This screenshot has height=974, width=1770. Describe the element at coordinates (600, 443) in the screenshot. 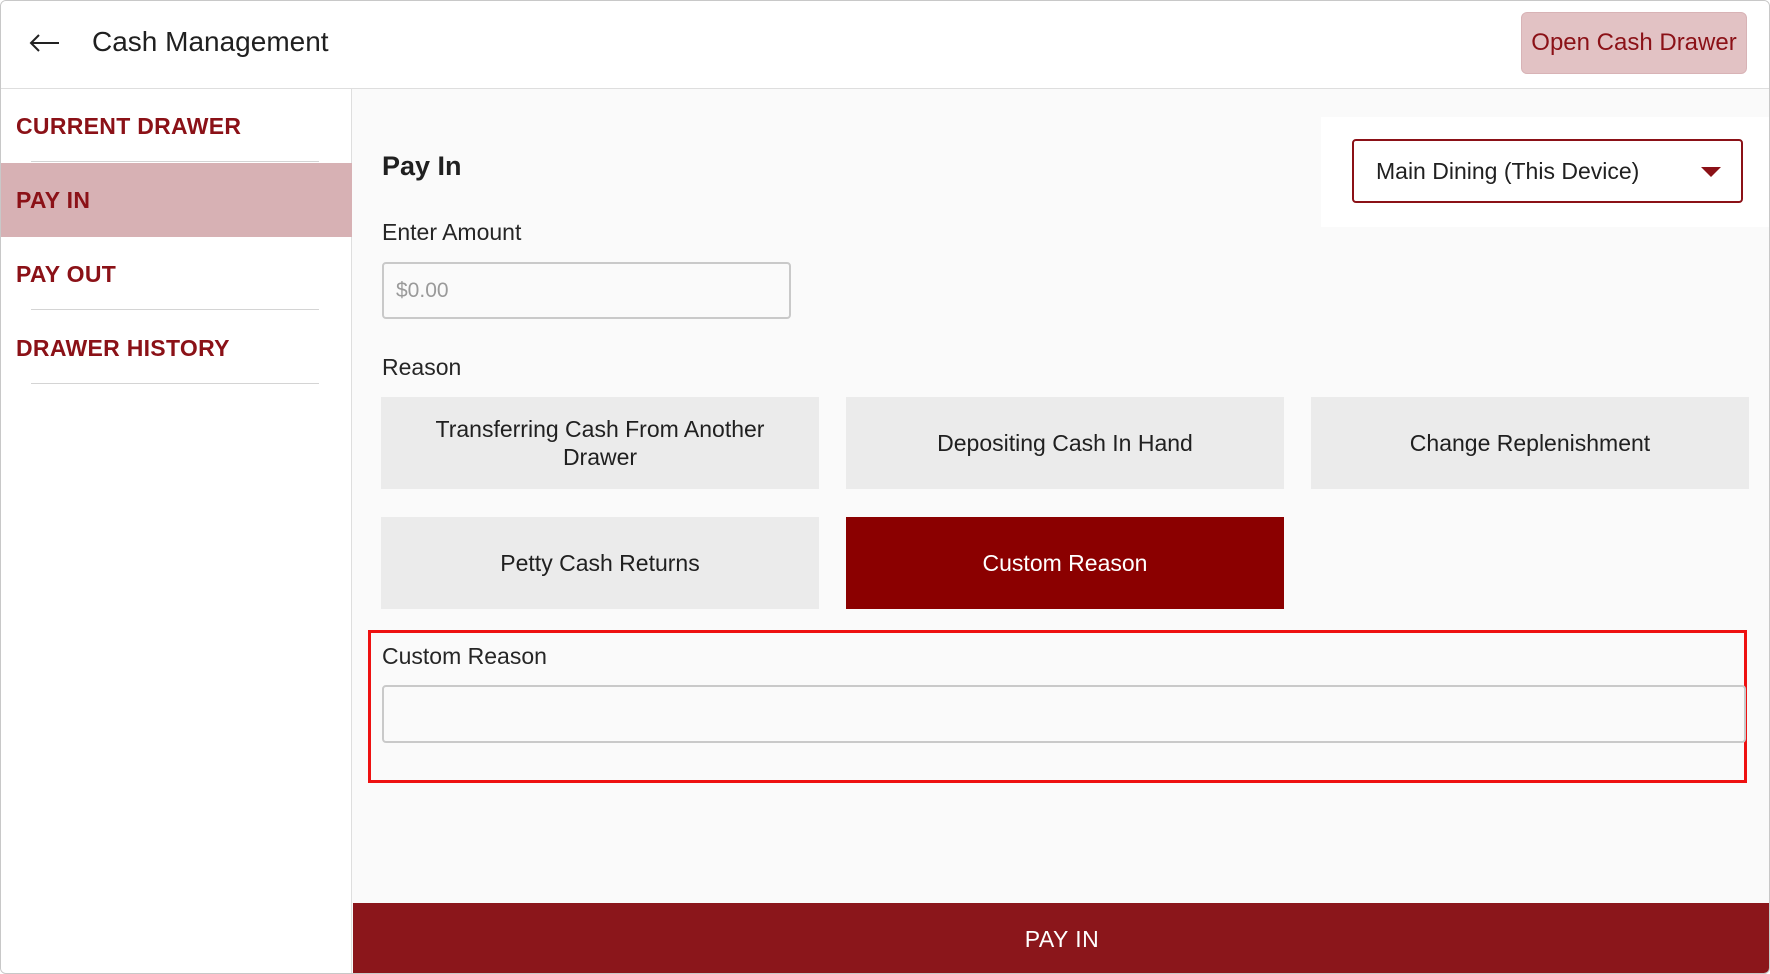

I see `reason-transferring-cash-button: Transferring Cash From Another Drawer` at that location.